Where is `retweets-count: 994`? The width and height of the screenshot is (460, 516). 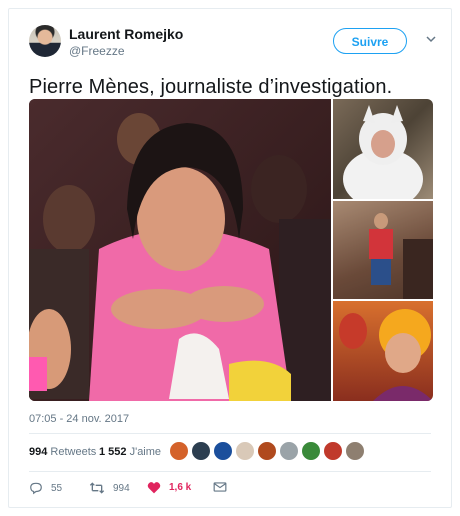
retweets-count: 994 is located at coordinates (38, 452).